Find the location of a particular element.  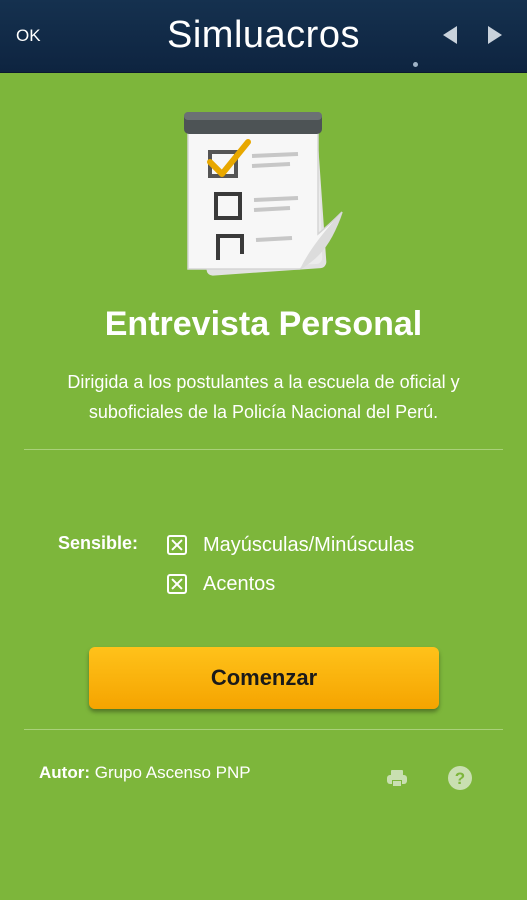

author-info: Autor: Grupo Ascenso PNP is located at coordinates (145, 773).